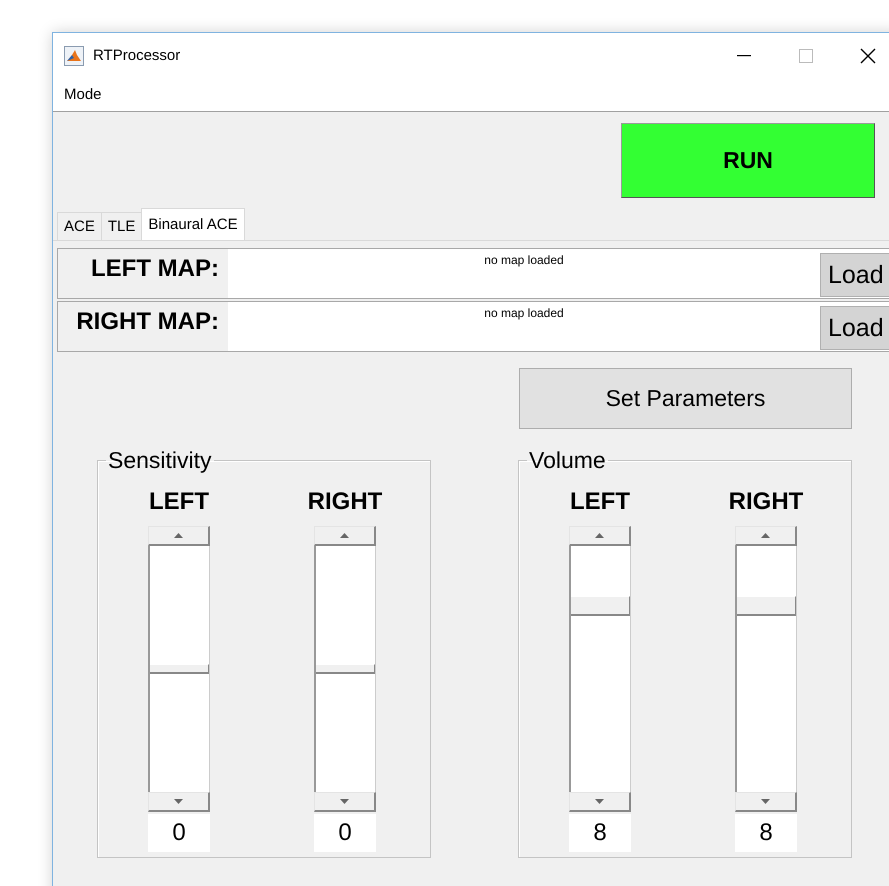 The height and width of the screenshot is (886, 889). What do you see at coordinates (160, 460) in the screenshot?
I see `group-title: Sensitivity` at bounding box center [160, 460].